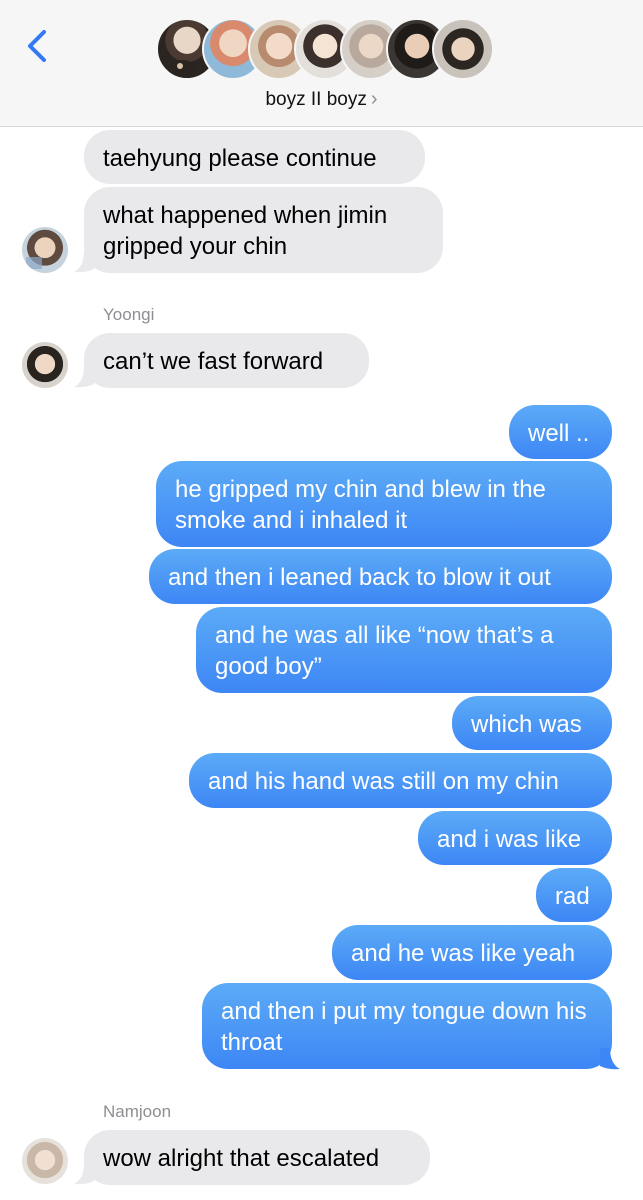  Describe the element at coordinates (463, 953) in the screenshot. I see `message-text: and he was like yeah` at that location.